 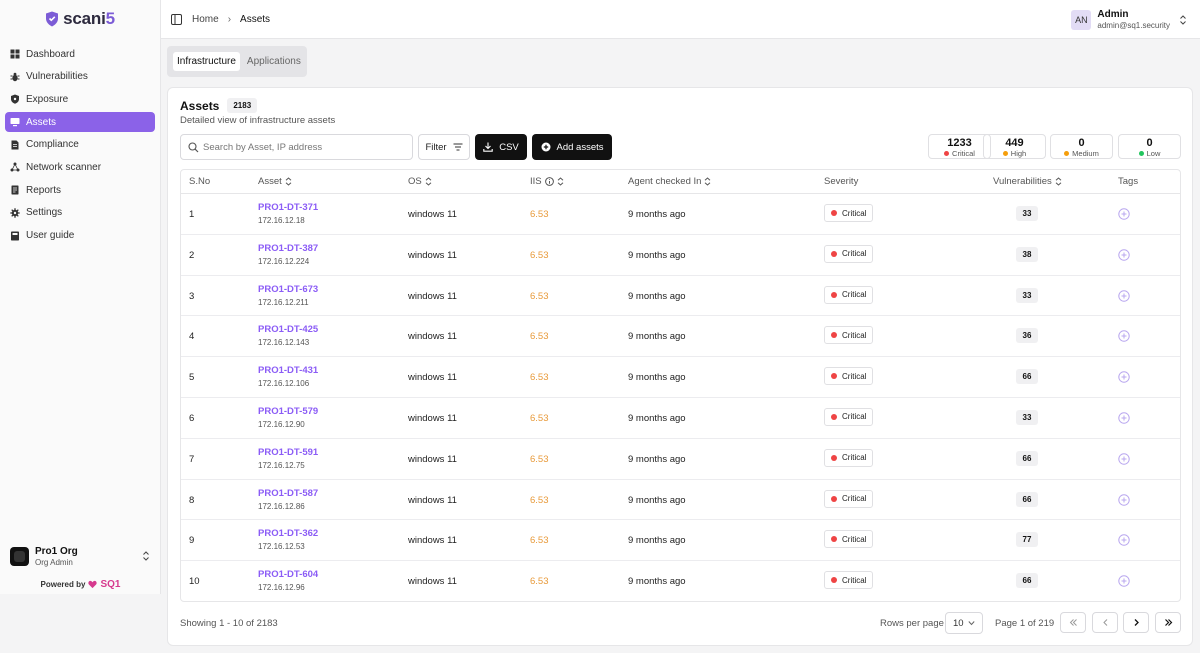 I want to click on sidebar-item-network-scanner: Network scanner, so click(x=80, y=167).